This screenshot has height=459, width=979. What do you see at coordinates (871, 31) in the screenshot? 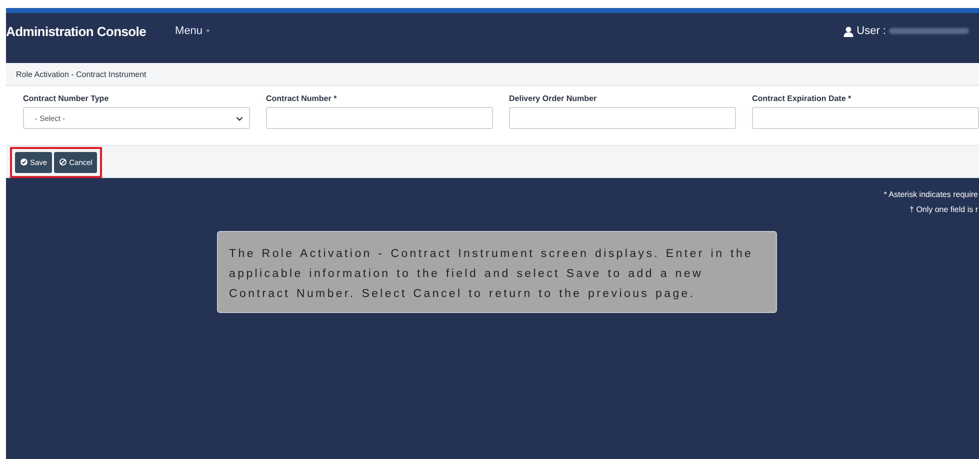
I see `user-label: User :` at bounding box center [871, 31].